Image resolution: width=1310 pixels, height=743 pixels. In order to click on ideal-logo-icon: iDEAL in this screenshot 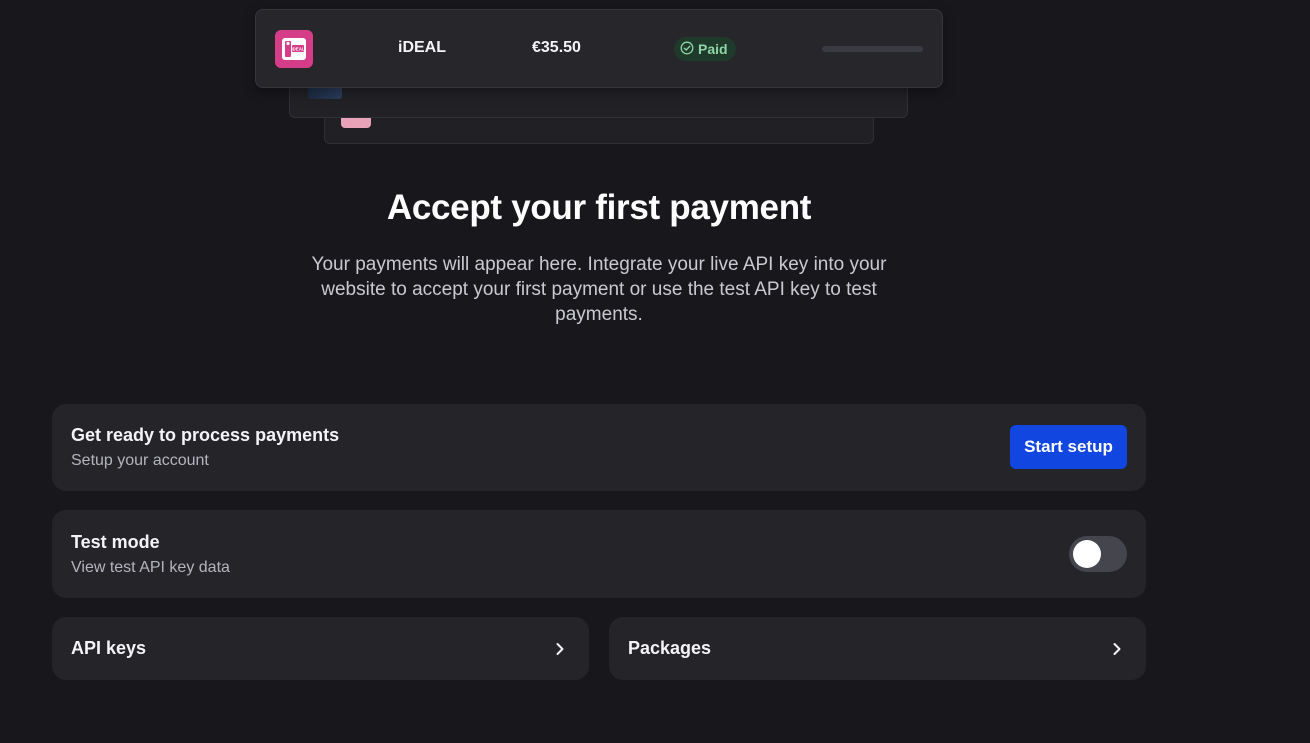, I will do `click(294, 49)`.